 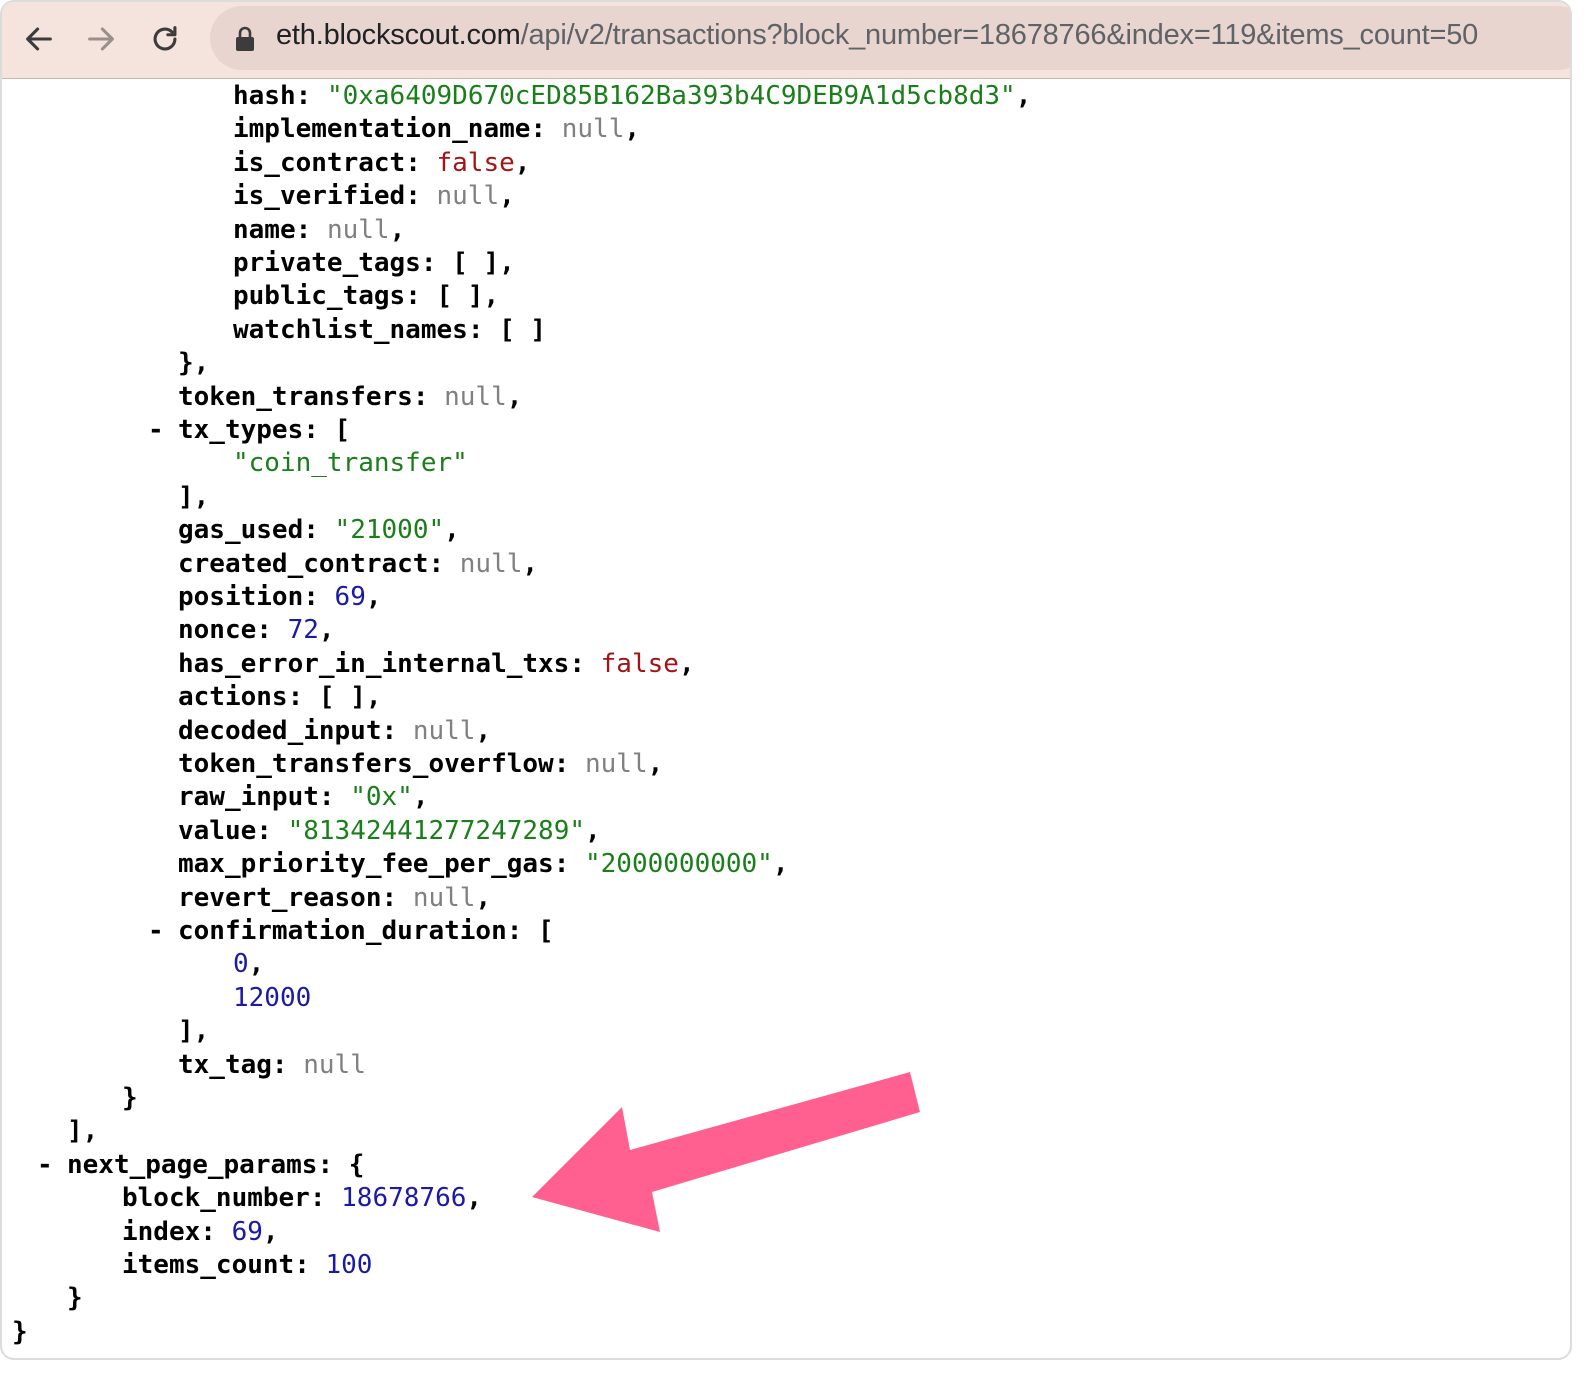 What do you see at coordinates (389, 530) in the screenshot?
I see `json-value: "21000"` at bounding box center [389, 530].